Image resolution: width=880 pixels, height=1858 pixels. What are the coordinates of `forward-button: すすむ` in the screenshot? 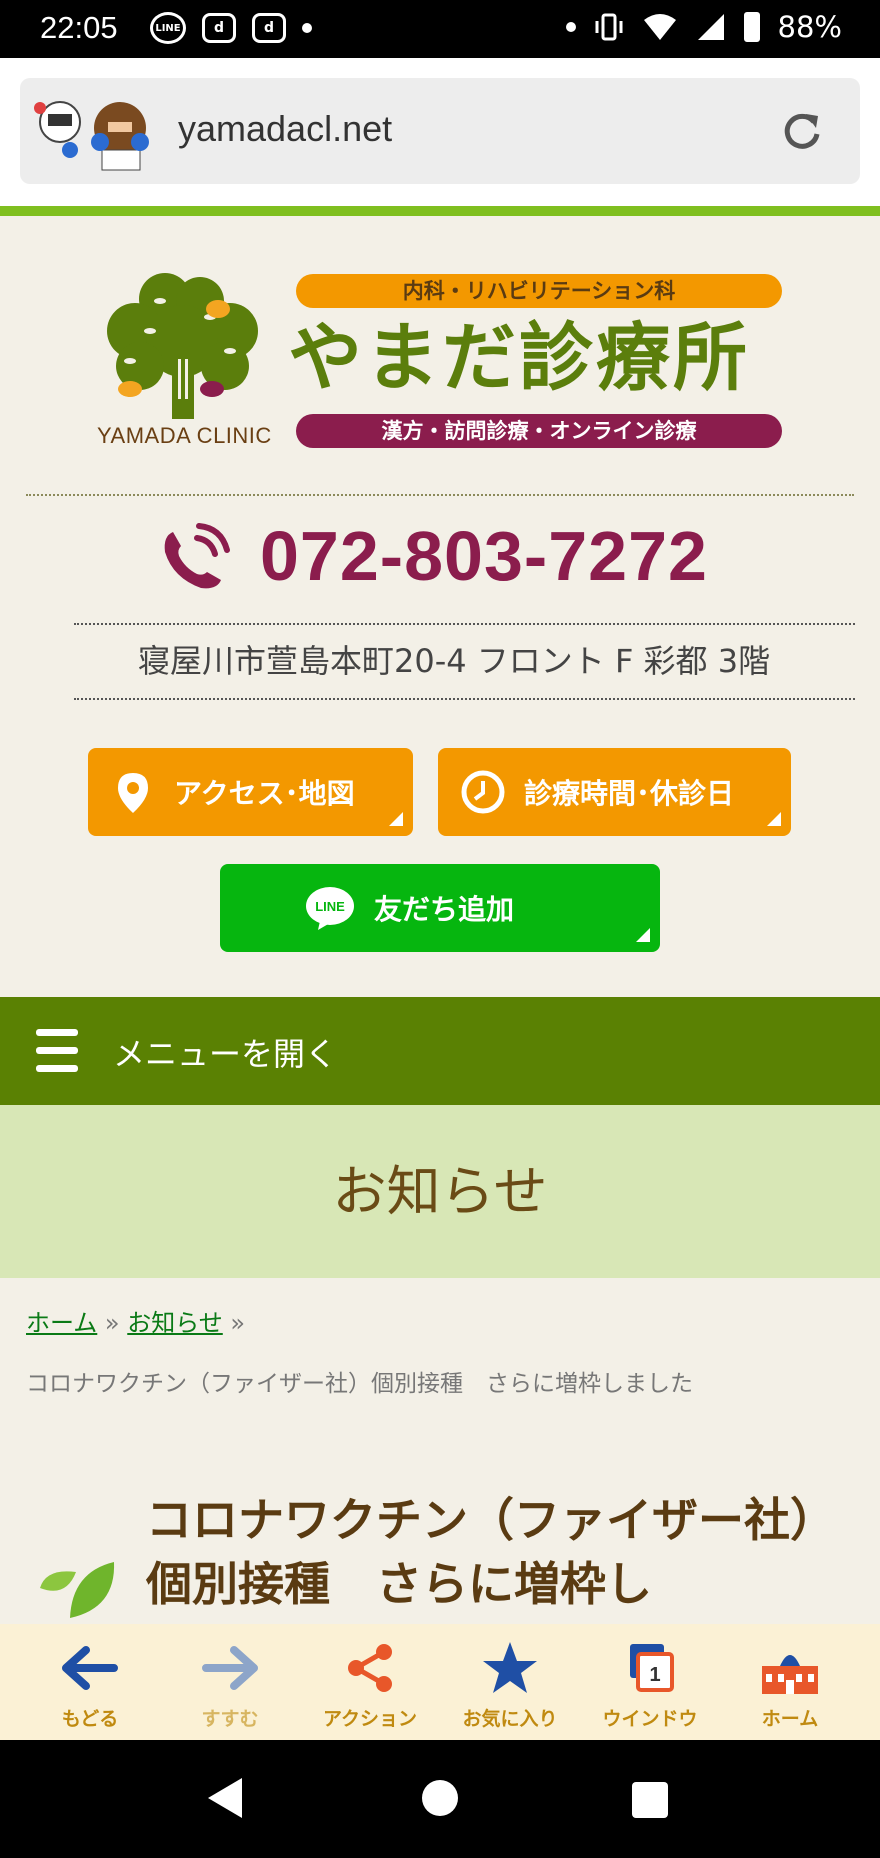 It's located at (230, 1682).